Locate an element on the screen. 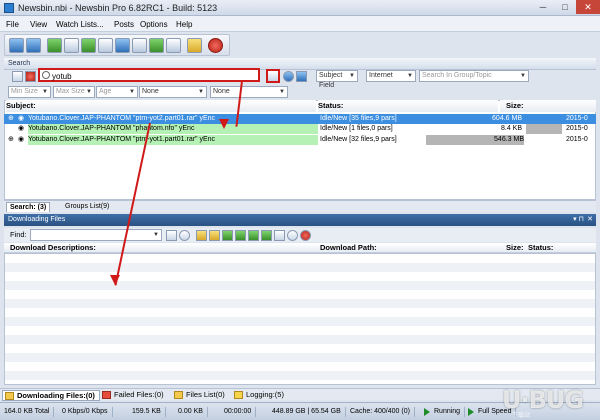  filter-icon is located at coordinates (139, 45).